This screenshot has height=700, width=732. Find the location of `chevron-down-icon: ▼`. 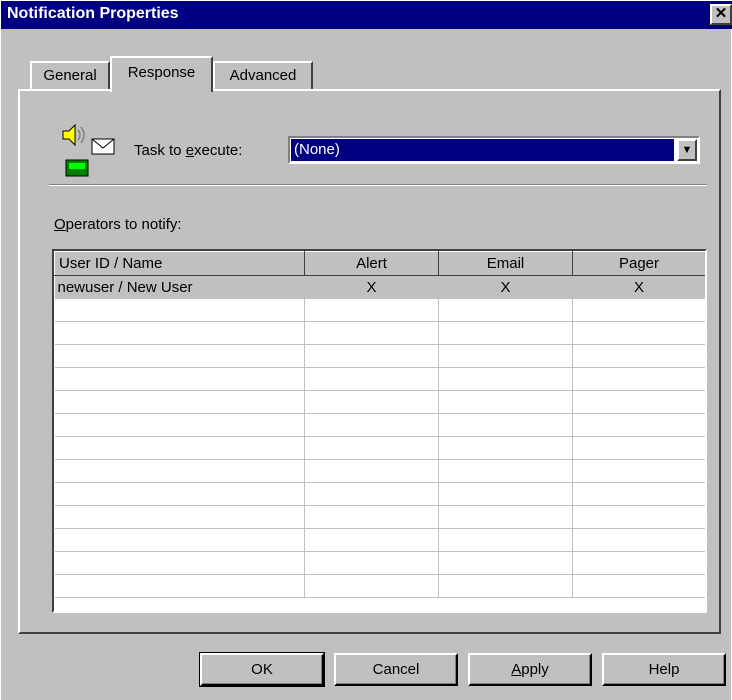

chevron-down-icon: ▼ is located at coordinates (687, 150).